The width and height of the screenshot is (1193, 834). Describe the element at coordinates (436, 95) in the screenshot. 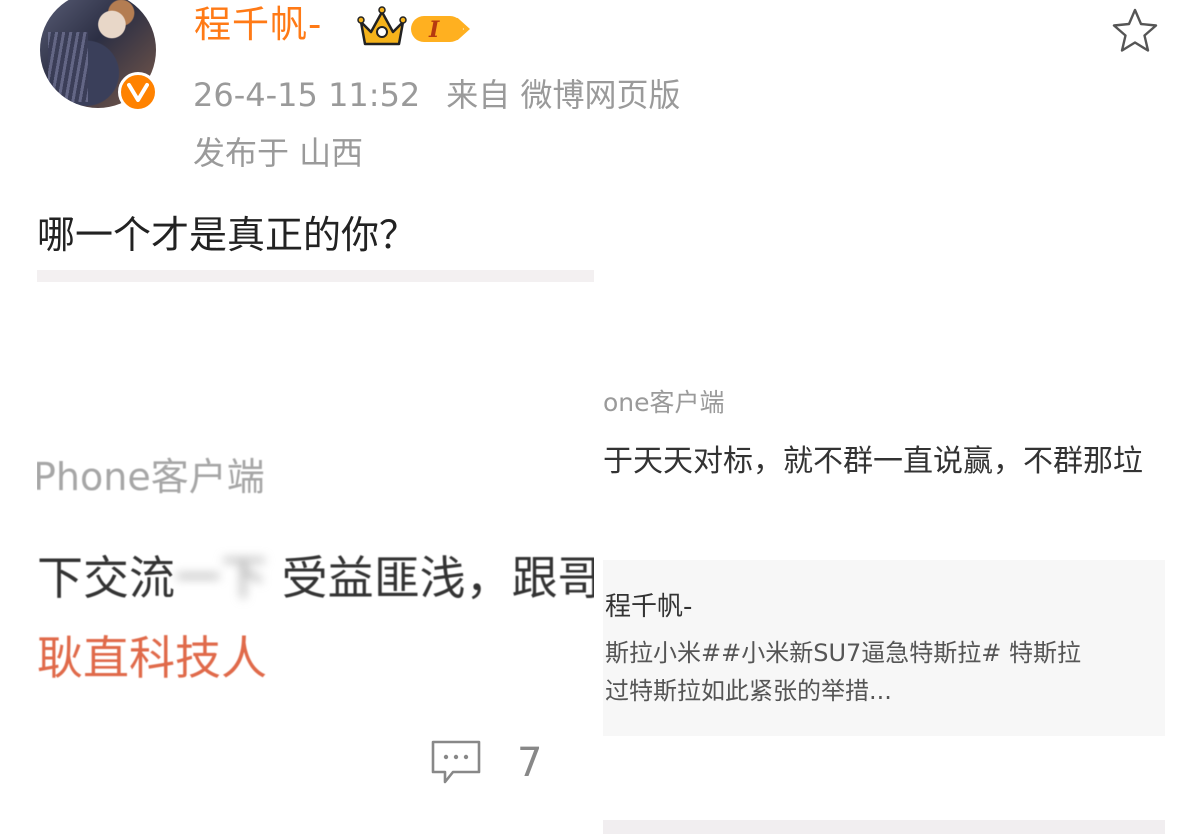

I see `post-meta: 26-4-15 11:52 来自 微博网页版` at that location.